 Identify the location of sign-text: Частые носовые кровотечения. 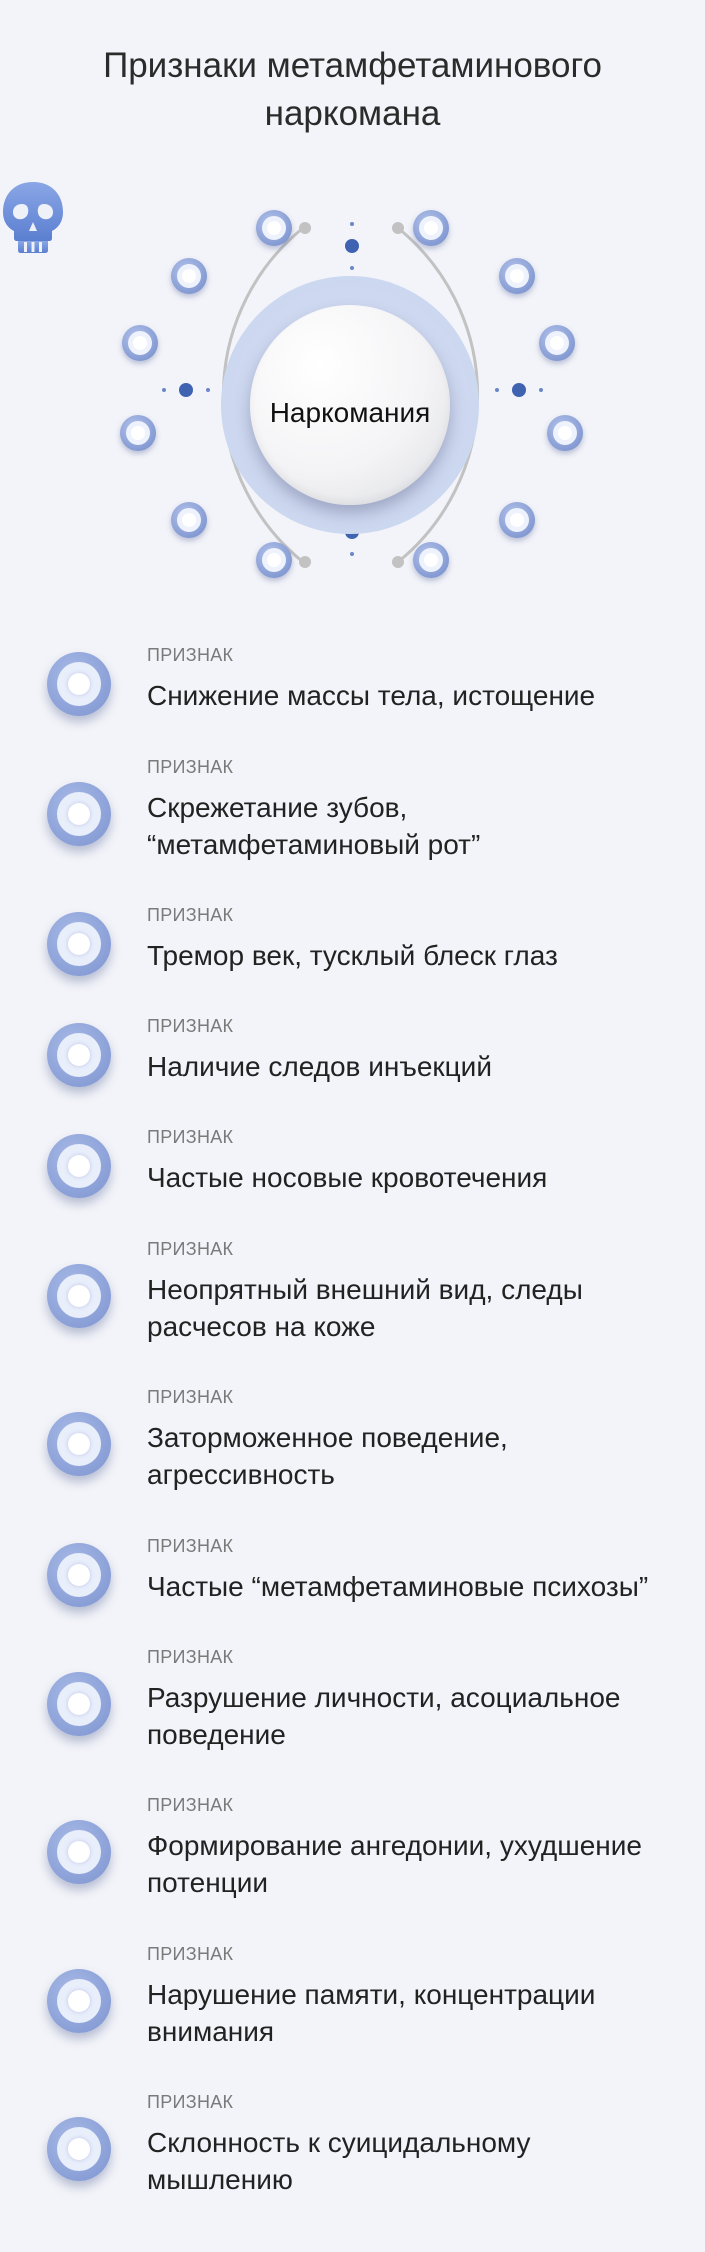
(347, 1177).